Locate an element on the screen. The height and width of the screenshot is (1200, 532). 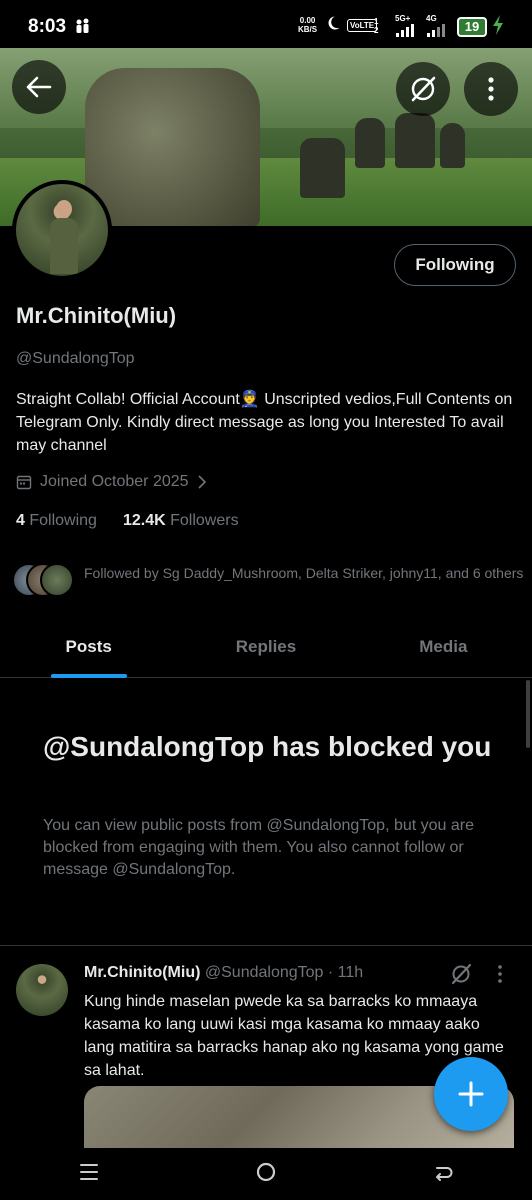
tweet-time: 11h is located at coordinates (351, 972).